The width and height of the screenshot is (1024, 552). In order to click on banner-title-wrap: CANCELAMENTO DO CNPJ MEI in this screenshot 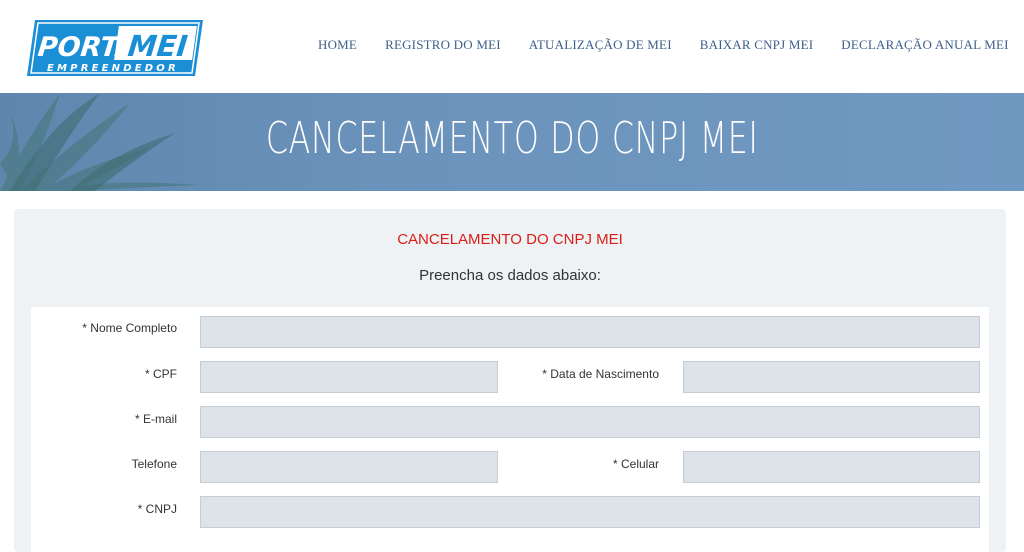, I will do `click(512, 138)`.